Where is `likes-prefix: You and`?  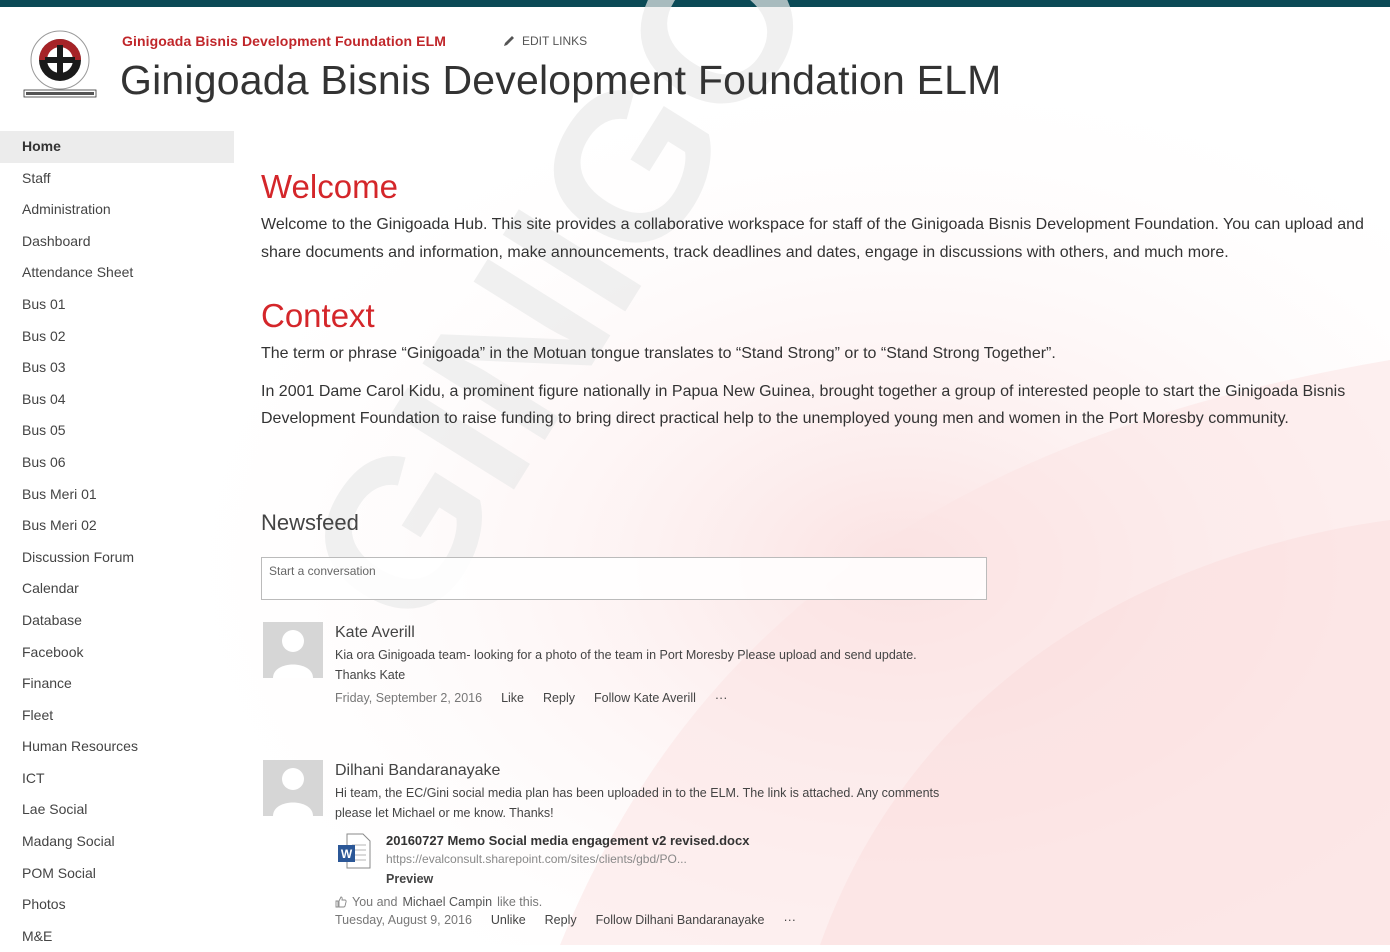
likes-prefix: You and is located at coordinates (375, 902).